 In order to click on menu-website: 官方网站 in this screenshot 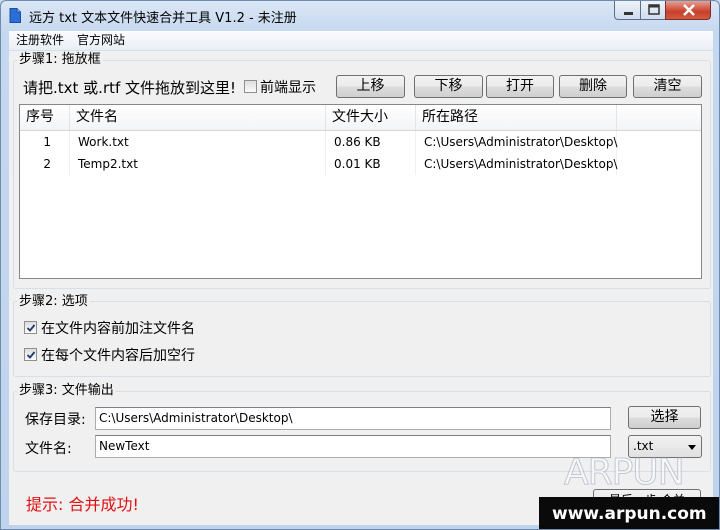, I will do `click(101, 40)`.